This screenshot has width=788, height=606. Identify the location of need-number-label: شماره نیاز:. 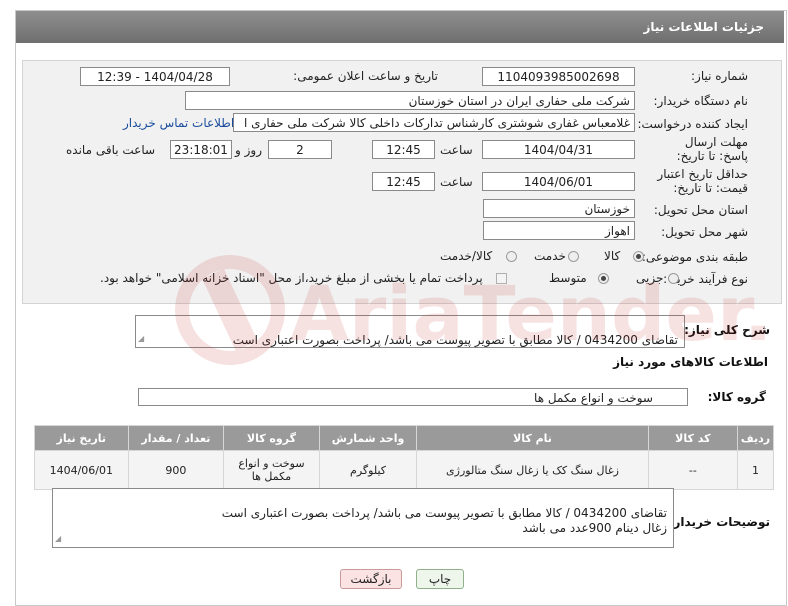
(719, 76).